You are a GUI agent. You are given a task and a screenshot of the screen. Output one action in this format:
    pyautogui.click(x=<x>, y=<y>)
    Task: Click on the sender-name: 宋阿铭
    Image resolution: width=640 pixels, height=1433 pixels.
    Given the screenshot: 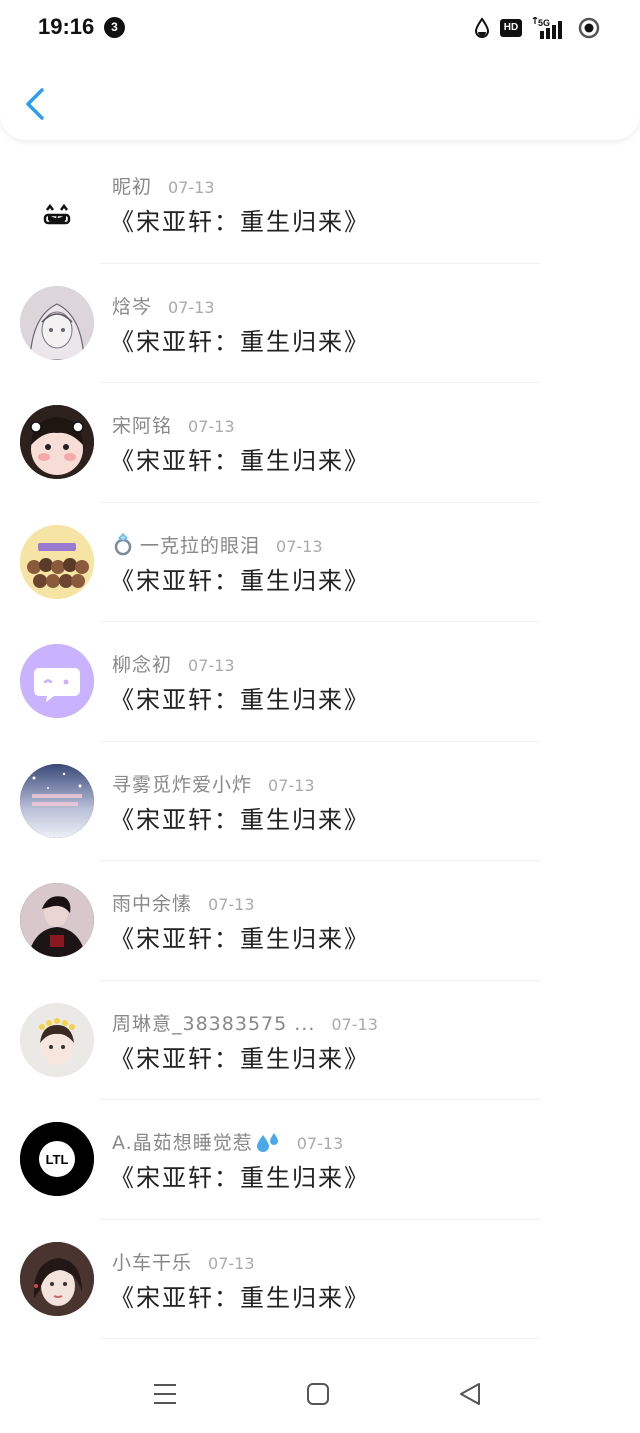 What is the action you would take?
    pyautogui.click(x=142, y=426)
    